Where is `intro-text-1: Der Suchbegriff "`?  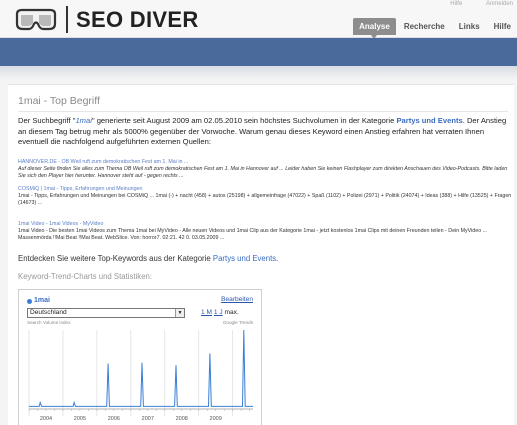
intro-text-1: Der Suchbegriff " is located at coordinates (47, 120).